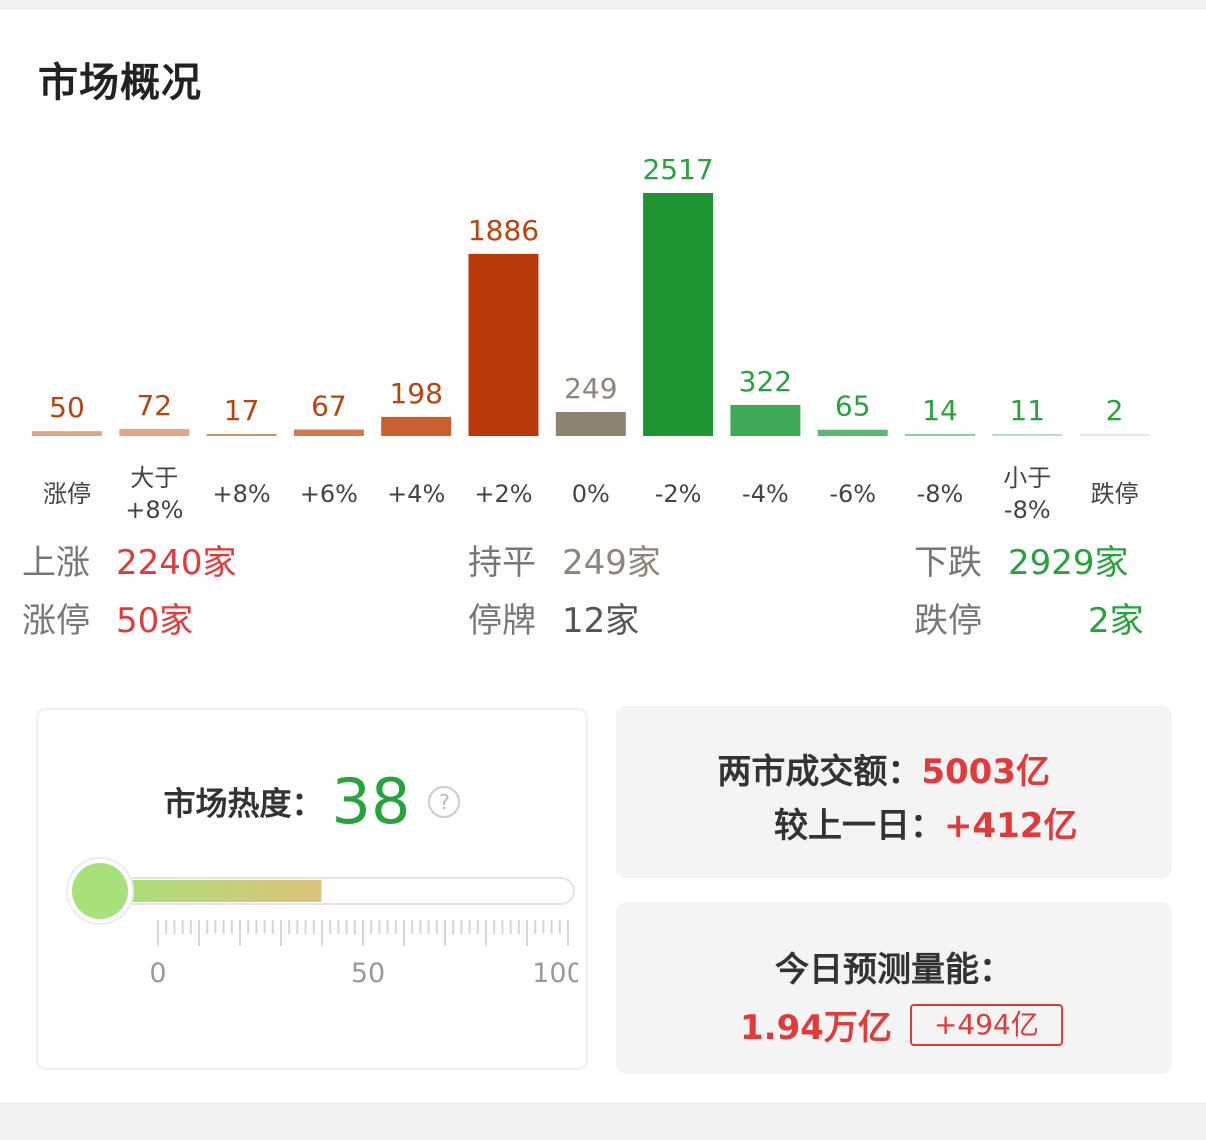 The image size is (1206, 1140). I want to click on bar-value-label: 11, so click(1027, 410).